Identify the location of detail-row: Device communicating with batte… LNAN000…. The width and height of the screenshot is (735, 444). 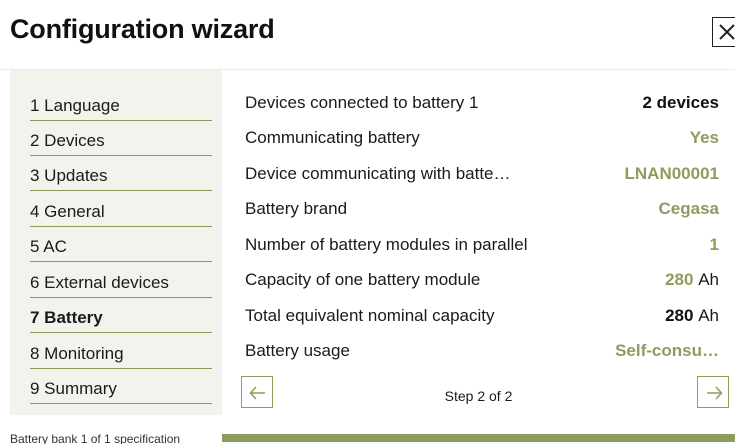
(482, 181).